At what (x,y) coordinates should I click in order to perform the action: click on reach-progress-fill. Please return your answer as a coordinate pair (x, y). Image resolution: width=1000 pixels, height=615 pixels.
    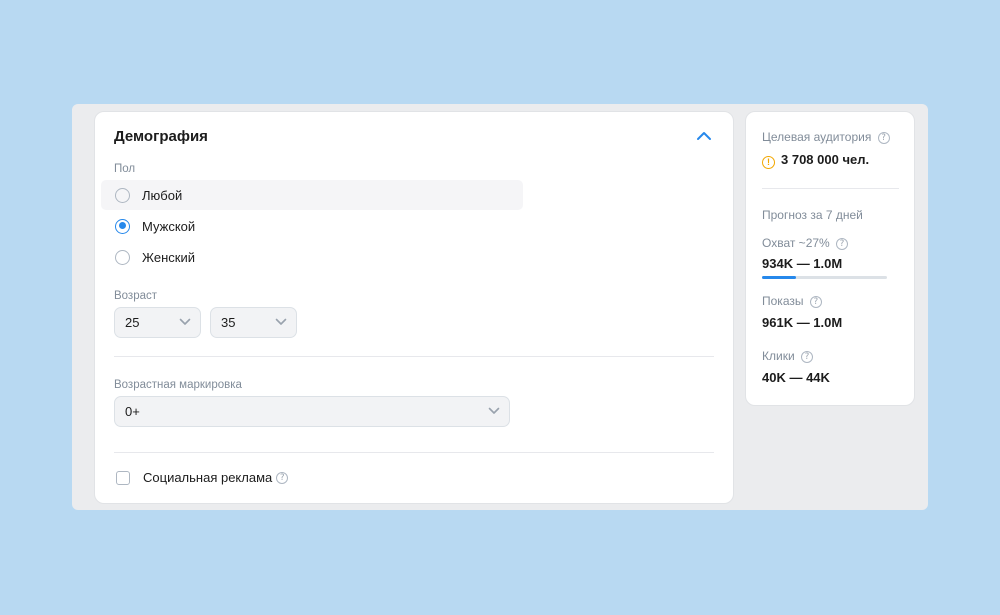
    Looking at the image, I should click on (779, 277).